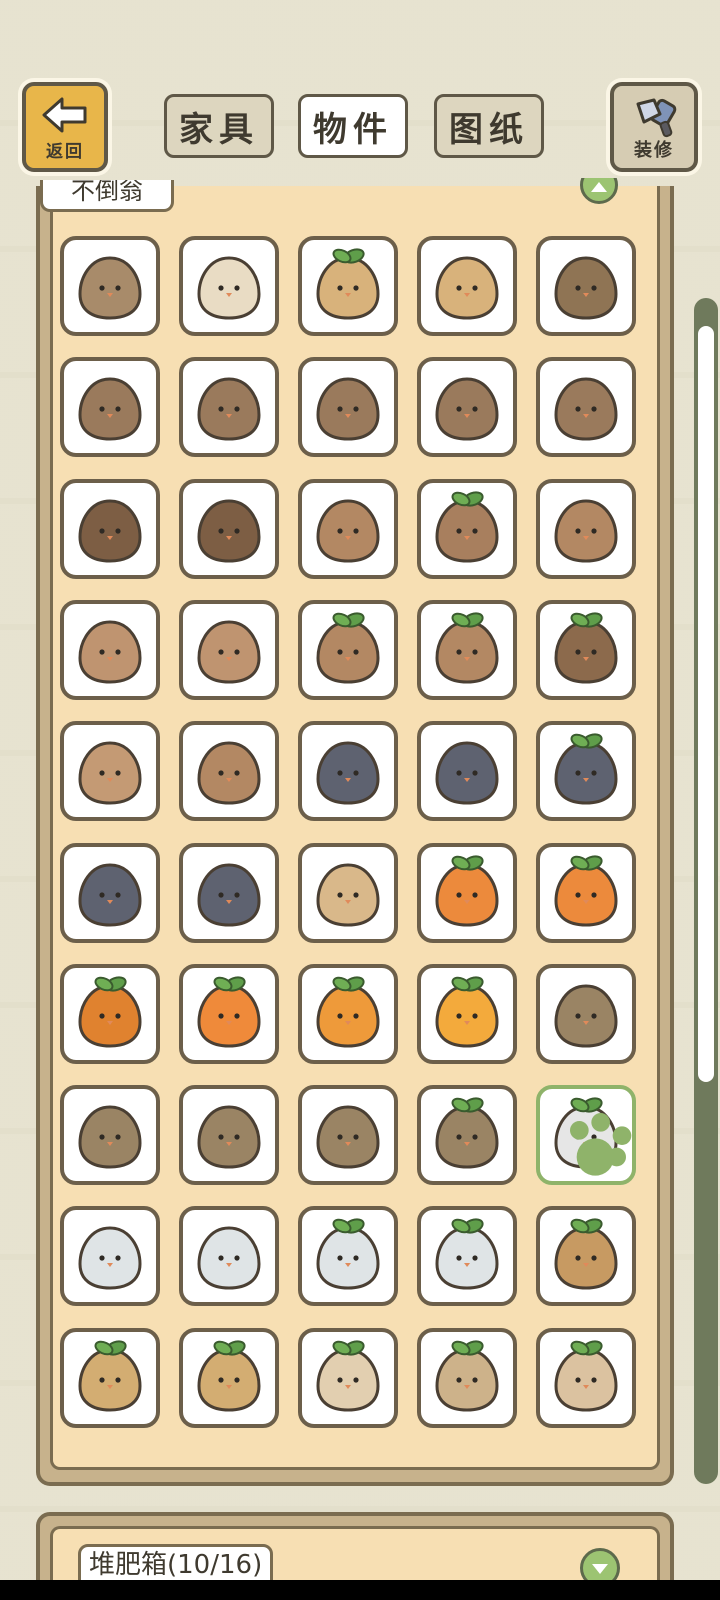 This screenshot has height=1600, width=720. Describe the element at coordinates (600, 1569) in the screenshot. I see `chevron-down-icon` at that location.